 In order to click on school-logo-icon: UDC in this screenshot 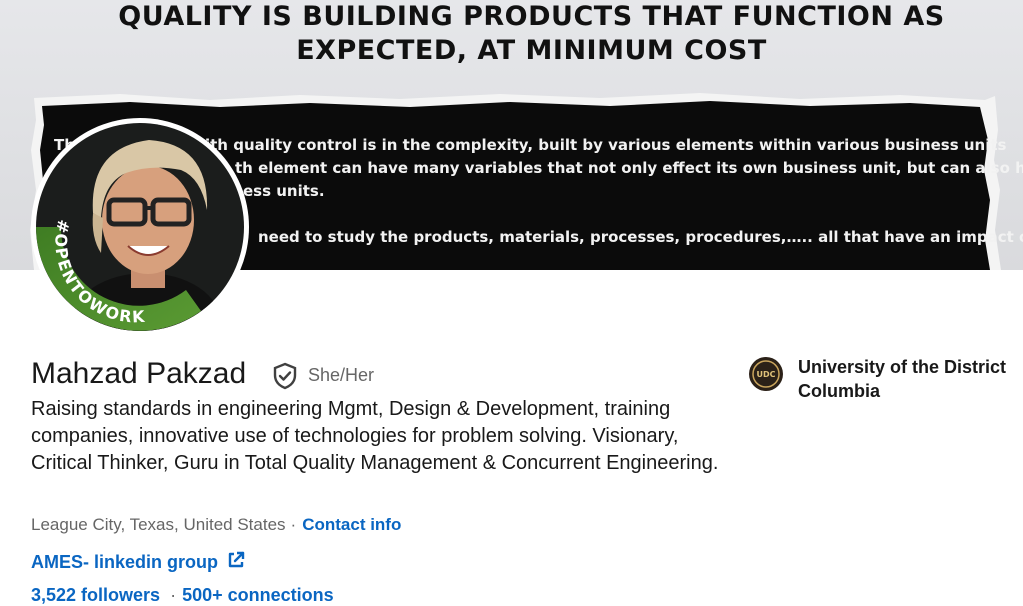, I will do `click(766, 374)`.